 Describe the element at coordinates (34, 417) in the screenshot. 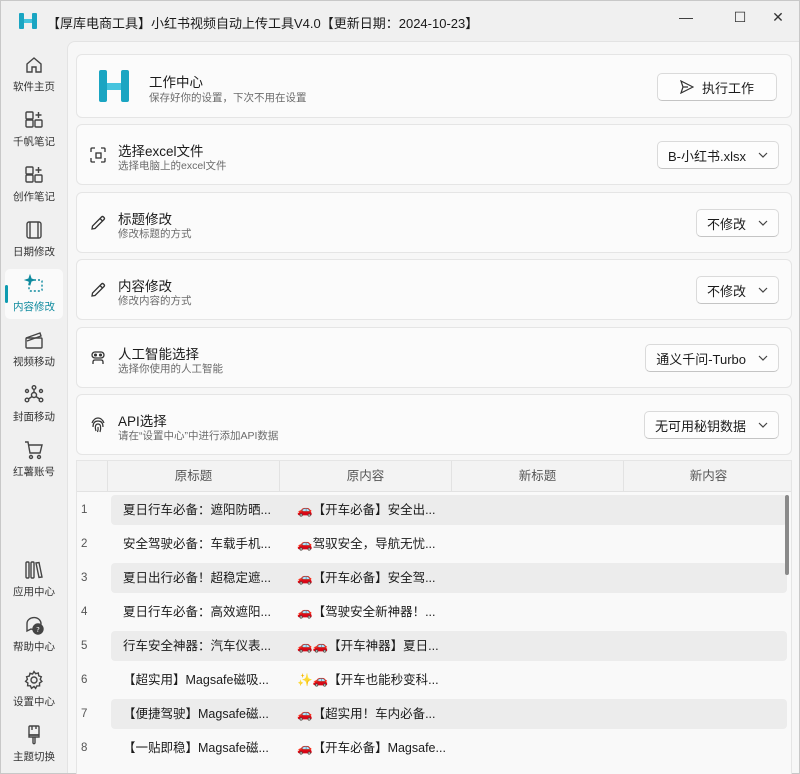

I see `sidebar-item-label: 封面移动` at that location.